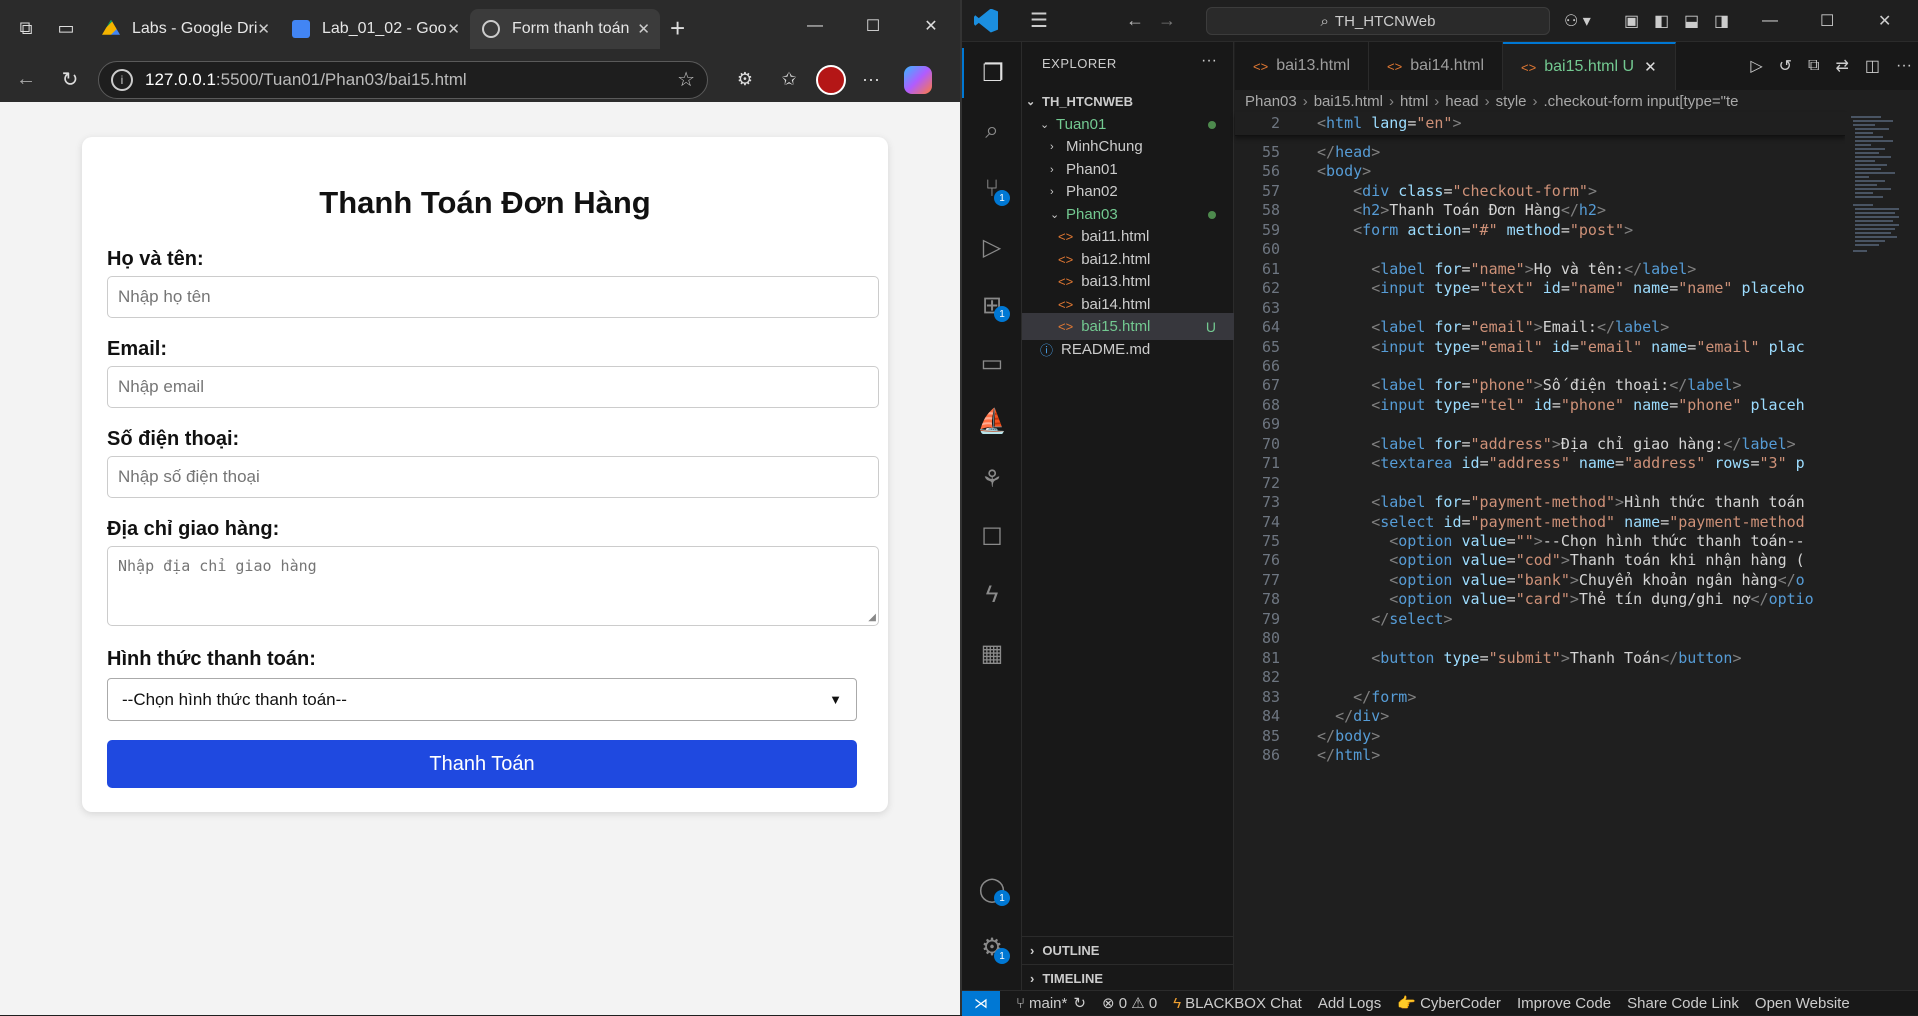 Image resolution: width=1918 pixels, height=1016 pixels. Describe the element at coordinates (1580, 171) in the screenshot. I see `code-line: <body>` at that location.